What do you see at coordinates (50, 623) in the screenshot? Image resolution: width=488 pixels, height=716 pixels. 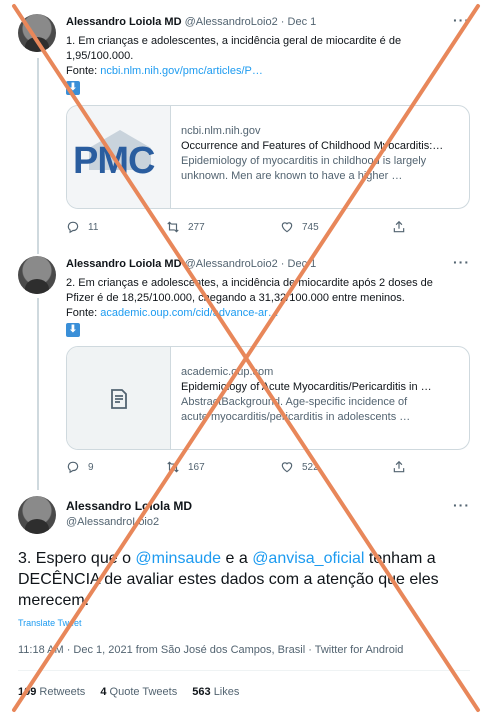 I see `translate-tweet-link: Translate Tweet` at bounding box center [50, 623].